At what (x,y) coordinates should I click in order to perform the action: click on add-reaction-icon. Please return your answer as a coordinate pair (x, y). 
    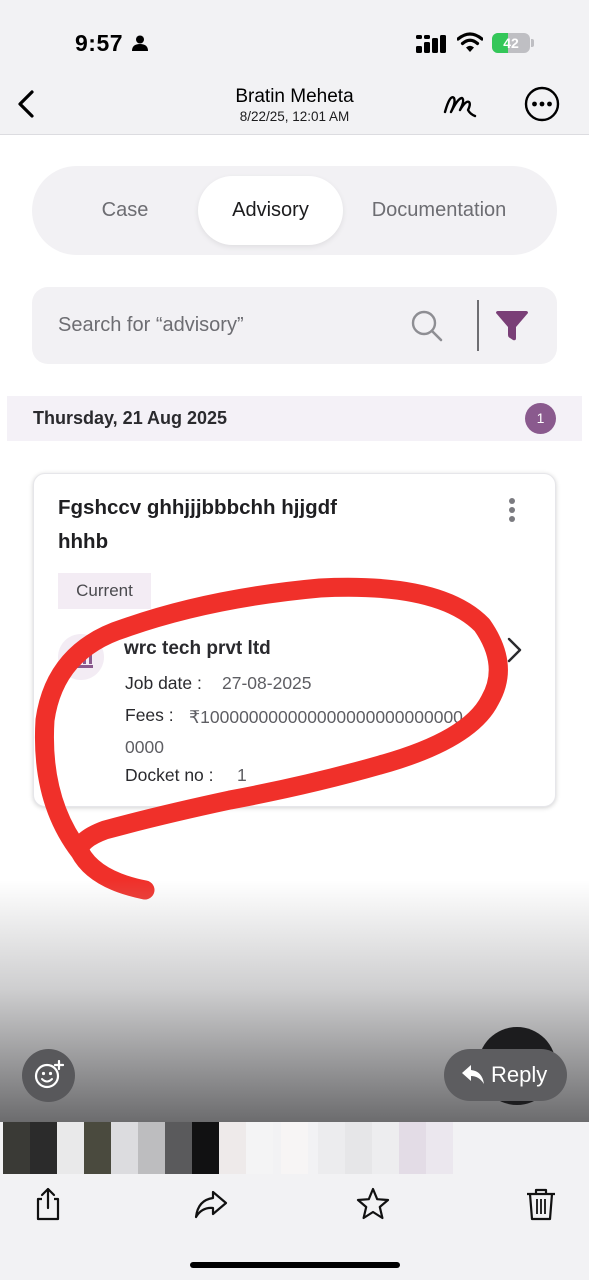
    Looking at the image, I should click on (49, 1074).